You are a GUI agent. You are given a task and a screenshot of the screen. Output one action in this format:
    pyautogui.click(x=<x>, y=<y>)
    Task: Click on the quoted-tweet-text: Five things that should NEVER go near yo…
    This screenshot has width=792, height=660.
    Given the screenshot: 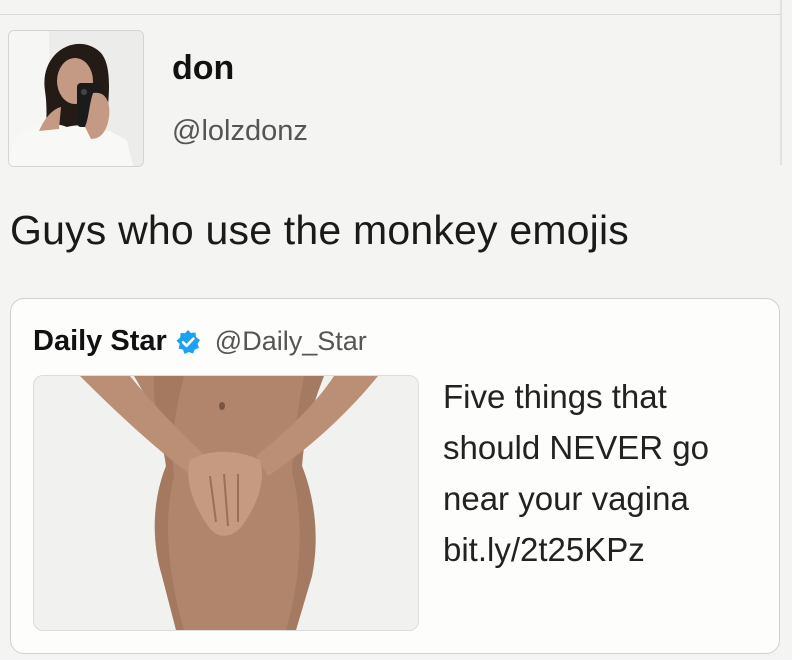 What is the action you would take?
    pyautogui.click(x=608, y=473)
    